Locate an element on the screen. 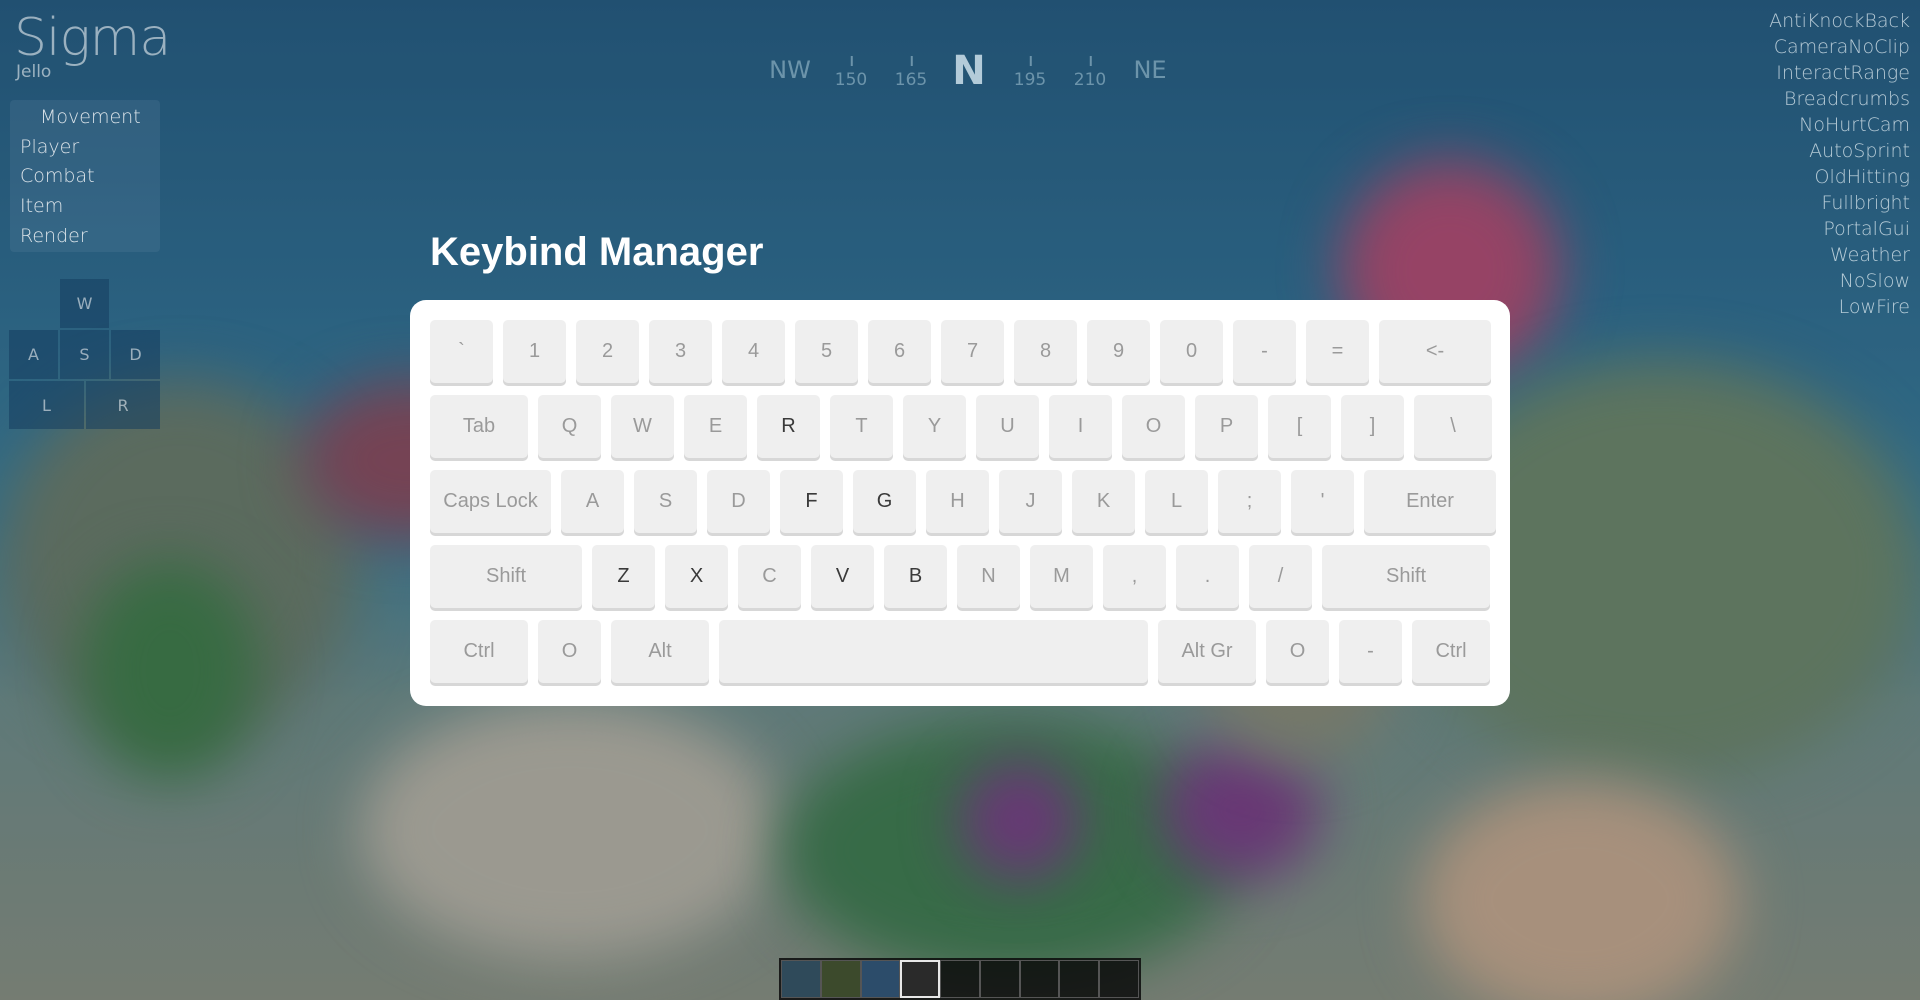 This screenshot has height=1000, width=1920. key-q: Q is located at coordinates (569, 426).